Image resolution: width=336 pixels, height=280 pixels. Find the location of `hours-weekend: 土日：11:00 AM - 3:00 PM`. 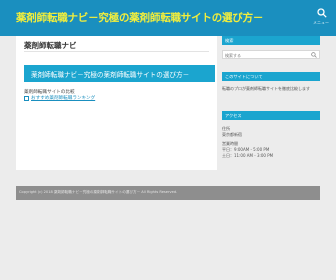

hours-weekend: 土日：11:00 AM - 3:00 PM is located at coordinates (248, 155).